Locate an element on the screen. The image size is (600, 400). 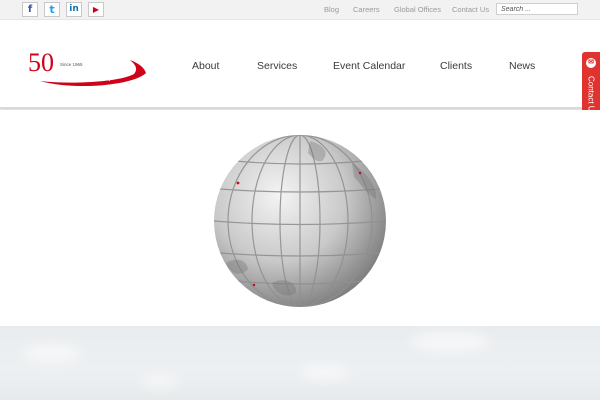
linkedin-icon: in is located at coordinates (74, 9).